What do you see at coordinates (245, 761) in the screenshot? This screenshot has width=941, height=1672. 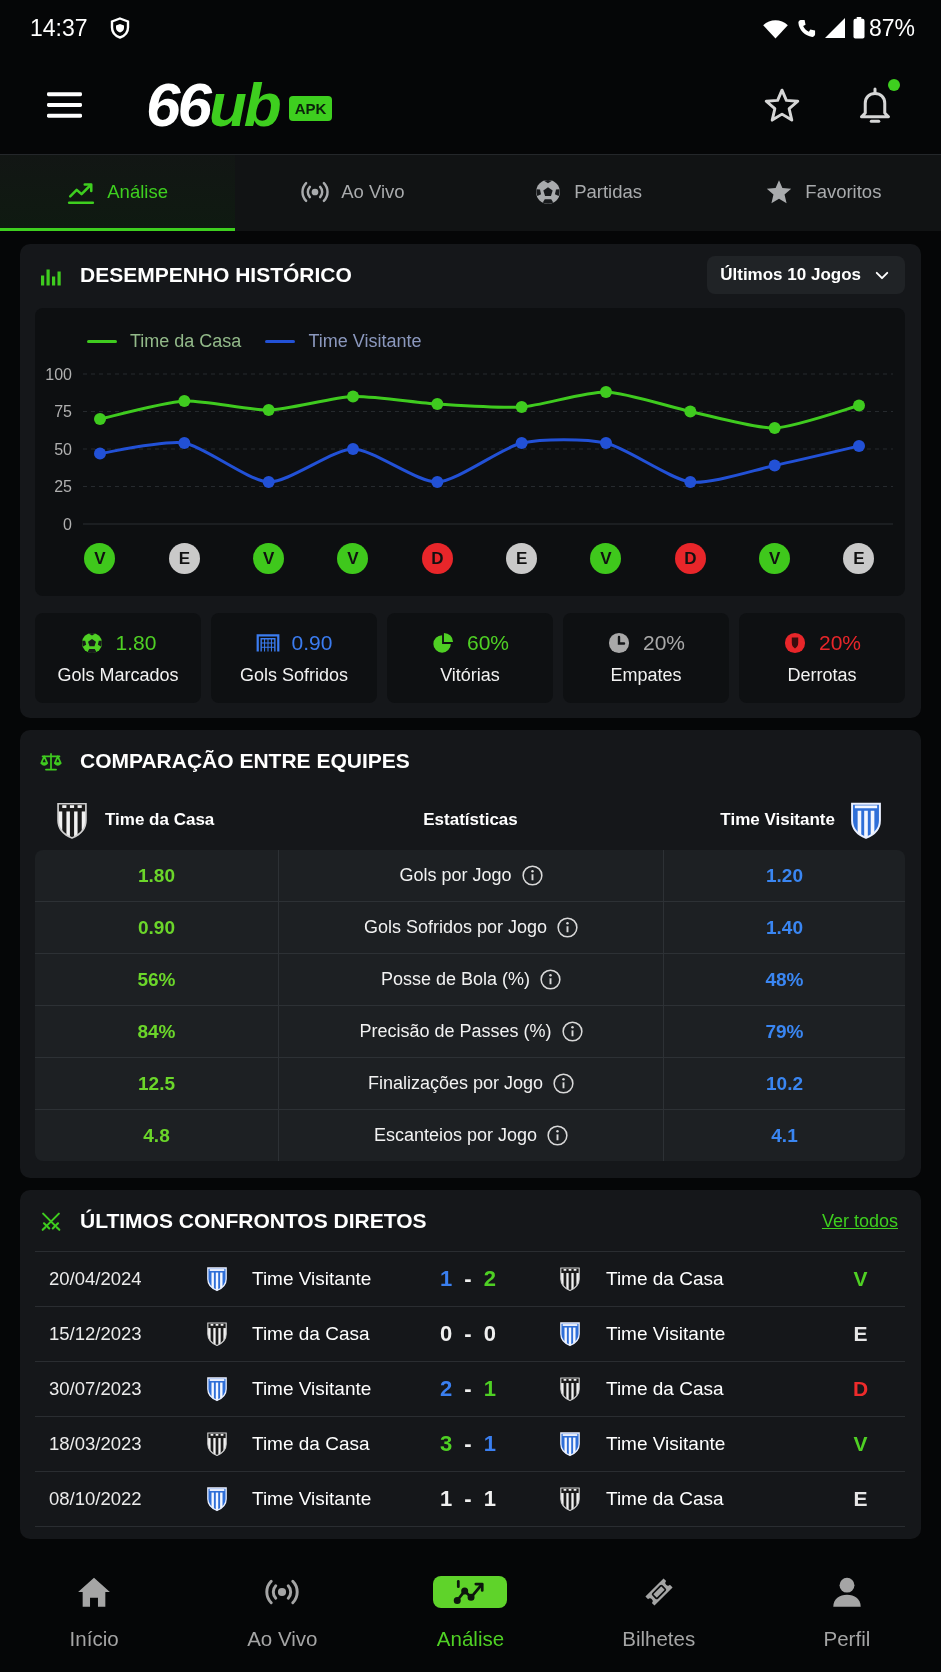 I see `section-title: COMPARAÇÃO ENTRE EQUIPES` at bounding box center [245, 761].